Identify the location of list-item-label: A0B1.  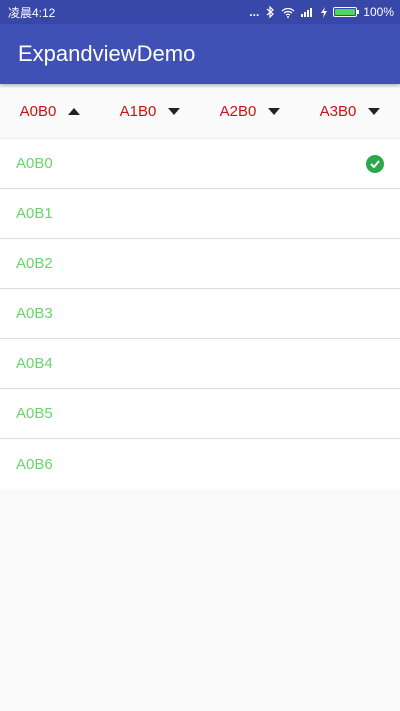
(34, 213).